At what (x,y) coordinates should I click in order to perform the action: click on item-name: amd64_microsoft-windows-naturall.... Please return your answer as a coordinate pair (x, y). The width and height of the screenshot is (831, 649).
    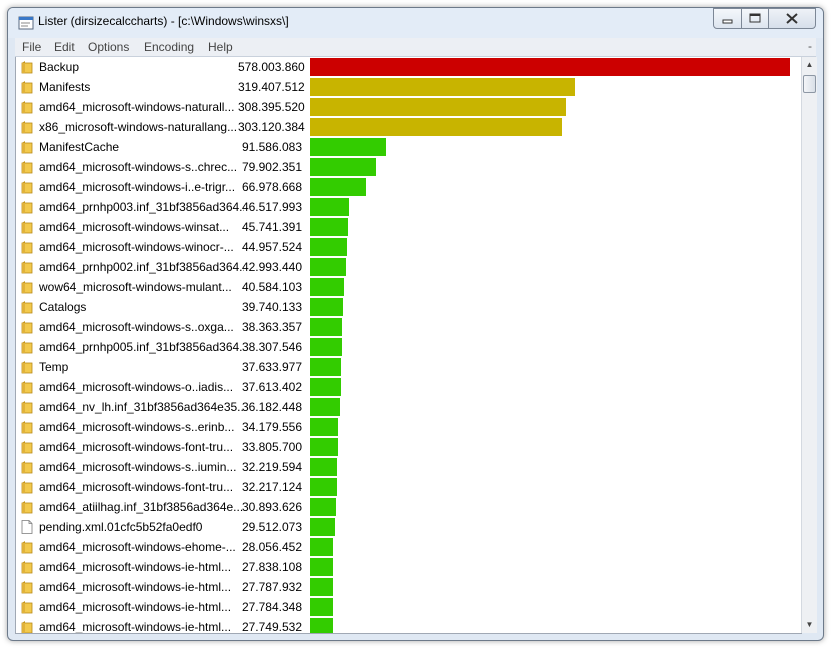
    Looking at the image, I should click on (137, 107).